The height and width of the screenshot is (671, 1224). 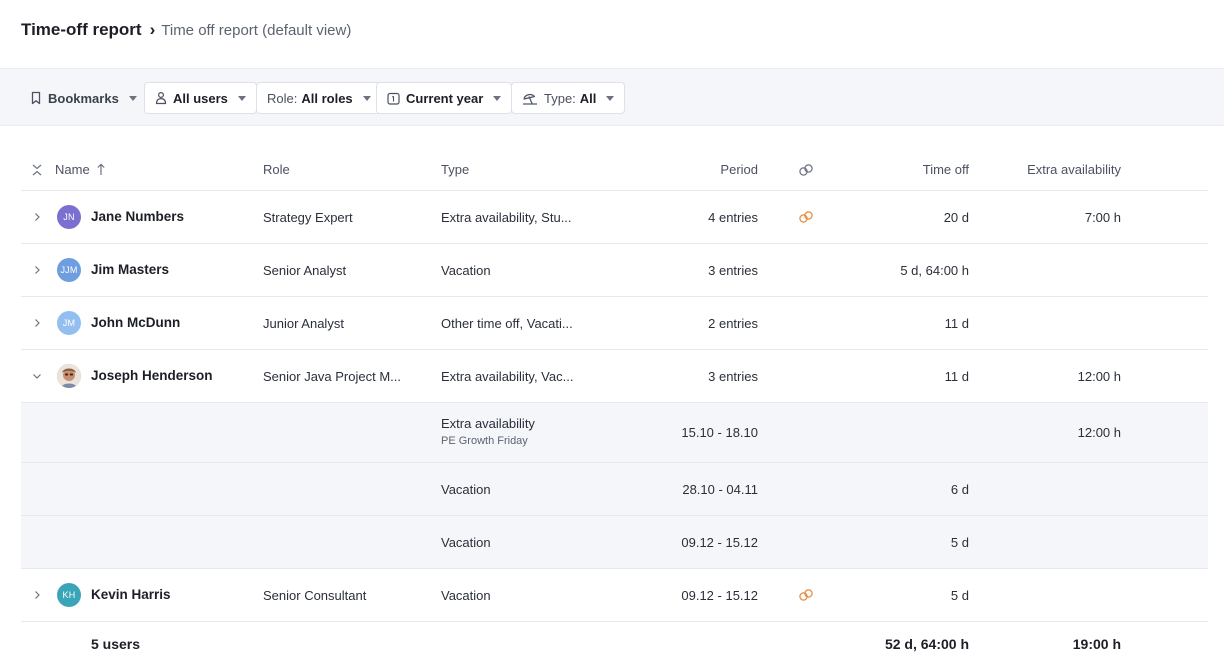 I want to click on period-value: 4 entries, so click(x=733, y=217).